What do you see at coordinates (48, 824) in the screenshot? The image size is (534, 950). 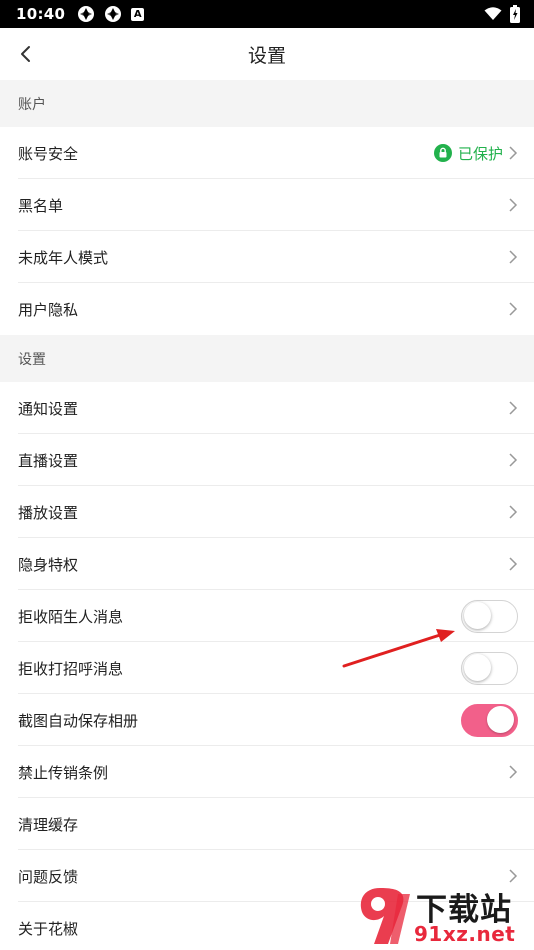 I see `row-label: 清理缓存` at bounding box center [48, 824].